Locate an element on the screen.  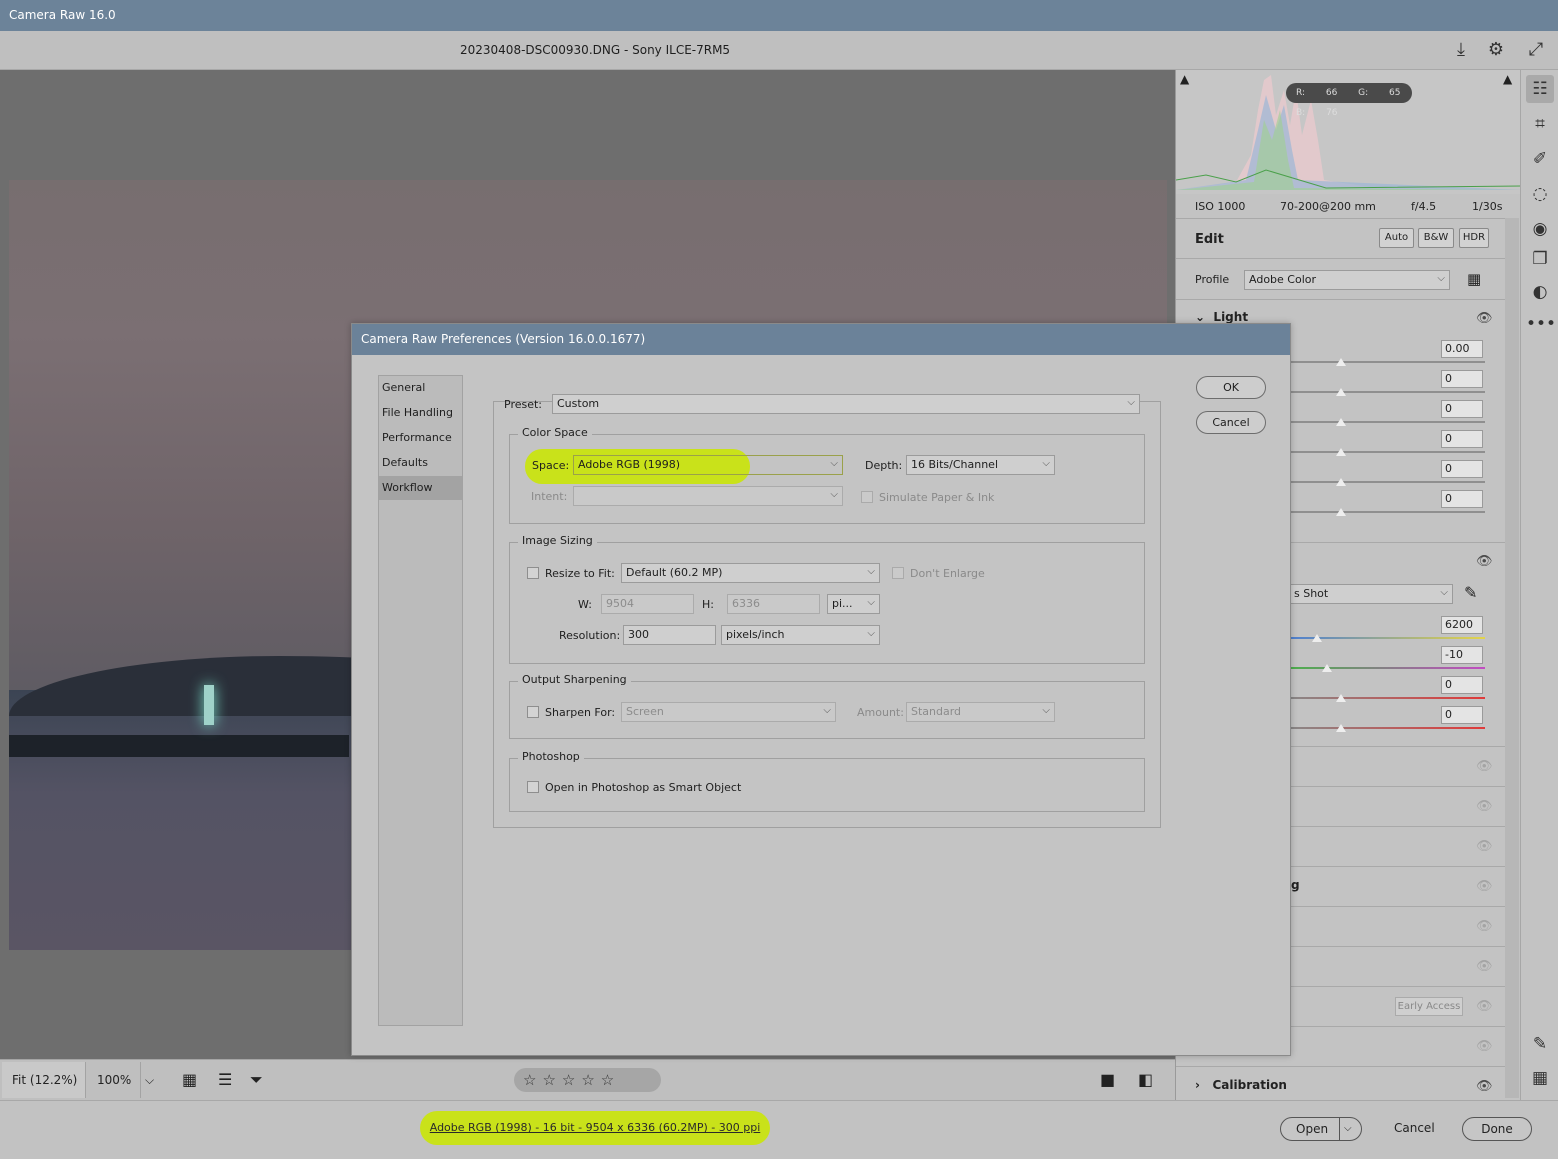
saturation-value: 0 is located at coordinates (1462, 715).